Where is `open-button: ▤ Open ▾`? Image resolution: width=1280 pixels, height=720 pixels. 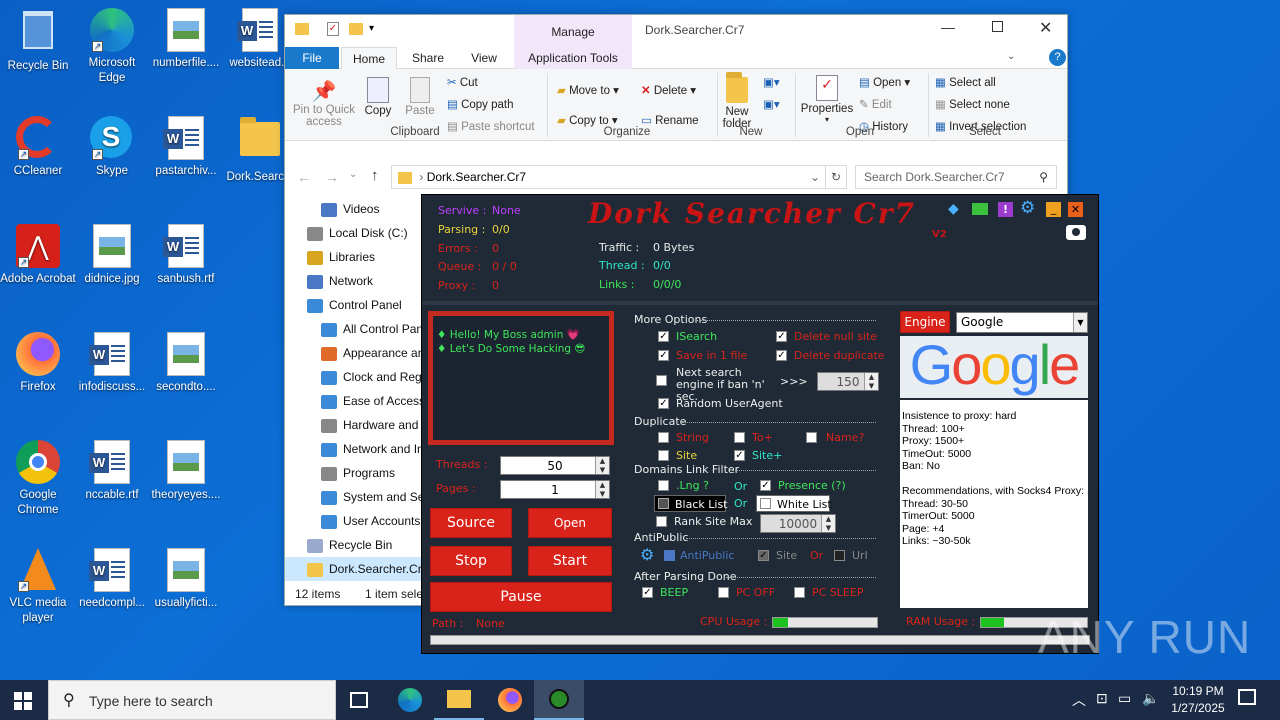
open-button: ▤ Open ▾ is located at coordinates (884, 82).